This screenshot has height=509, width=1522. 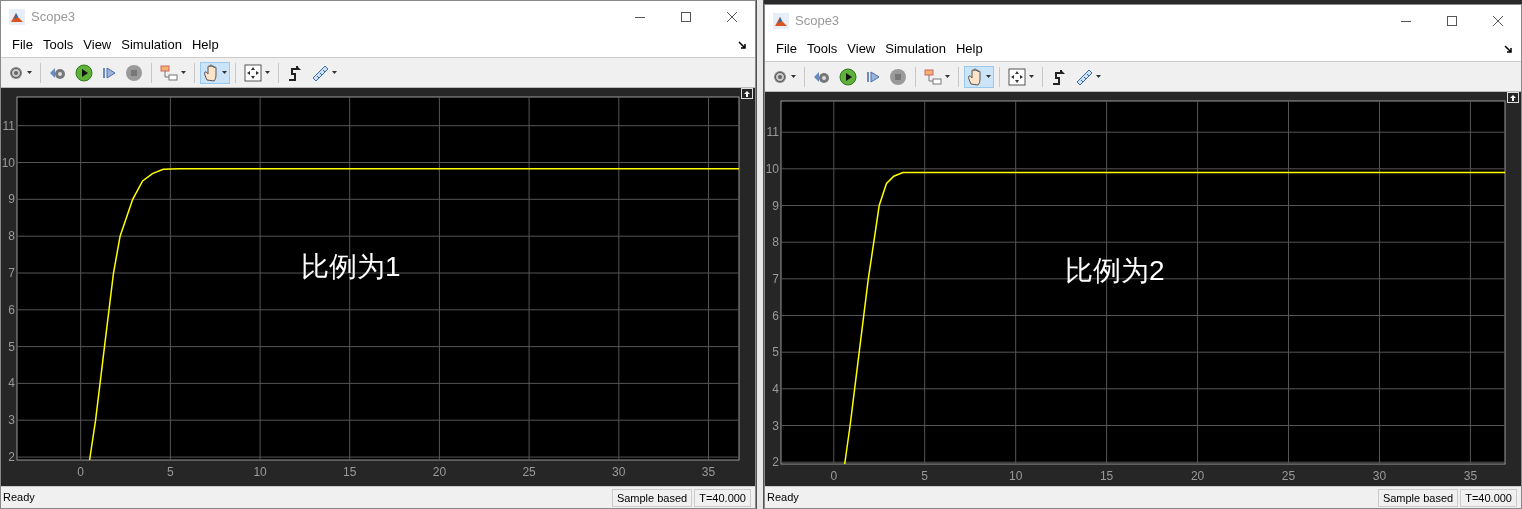 I want to click on plot-annotation: 比例为1, so click(x=351, y=267).